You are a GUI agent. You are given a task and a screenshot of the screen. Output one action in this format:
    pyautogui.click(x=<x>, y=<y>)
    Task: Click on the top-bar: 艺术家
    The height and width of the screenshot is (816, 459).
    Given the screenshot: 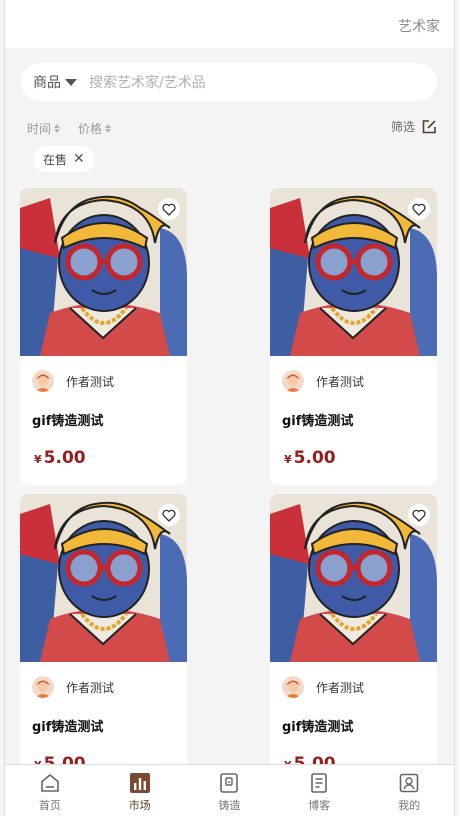 What is the action you would take?
    pyautogui.click(x=229, y=24)
    